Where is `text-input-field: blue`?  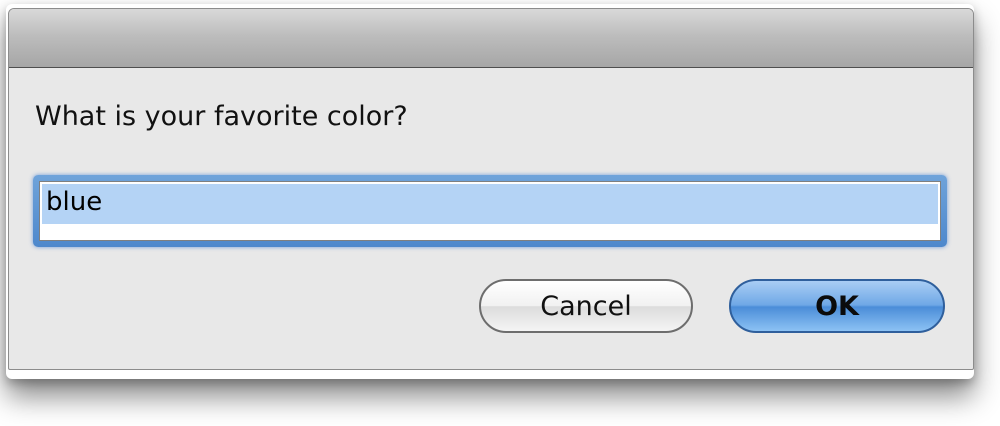 text-input-field: blue is located at coordinates (490, 211).